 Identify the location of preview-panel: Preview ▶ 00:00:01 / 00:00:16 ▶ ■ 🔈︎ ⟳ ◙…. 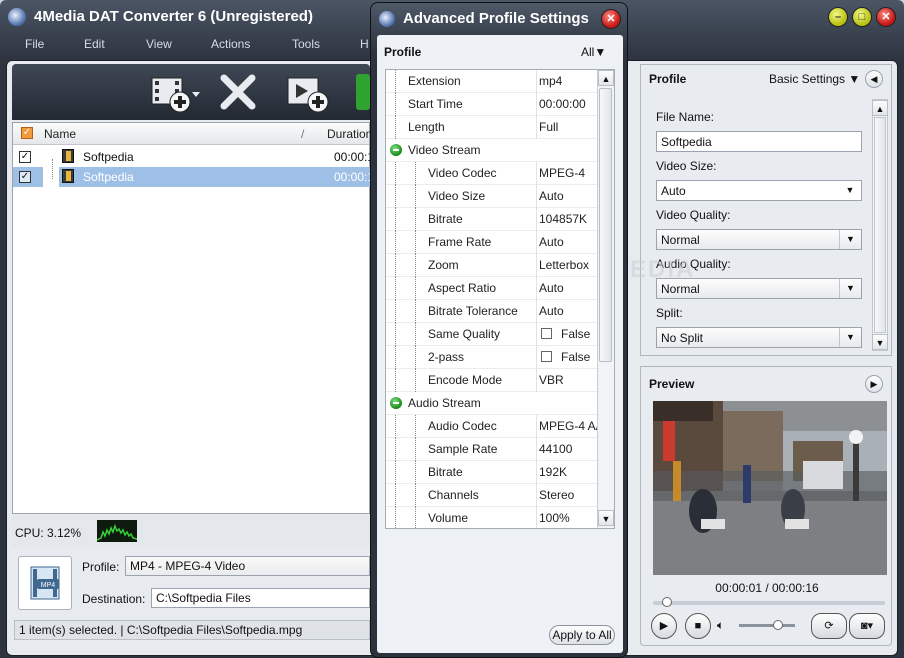
(766, 506).